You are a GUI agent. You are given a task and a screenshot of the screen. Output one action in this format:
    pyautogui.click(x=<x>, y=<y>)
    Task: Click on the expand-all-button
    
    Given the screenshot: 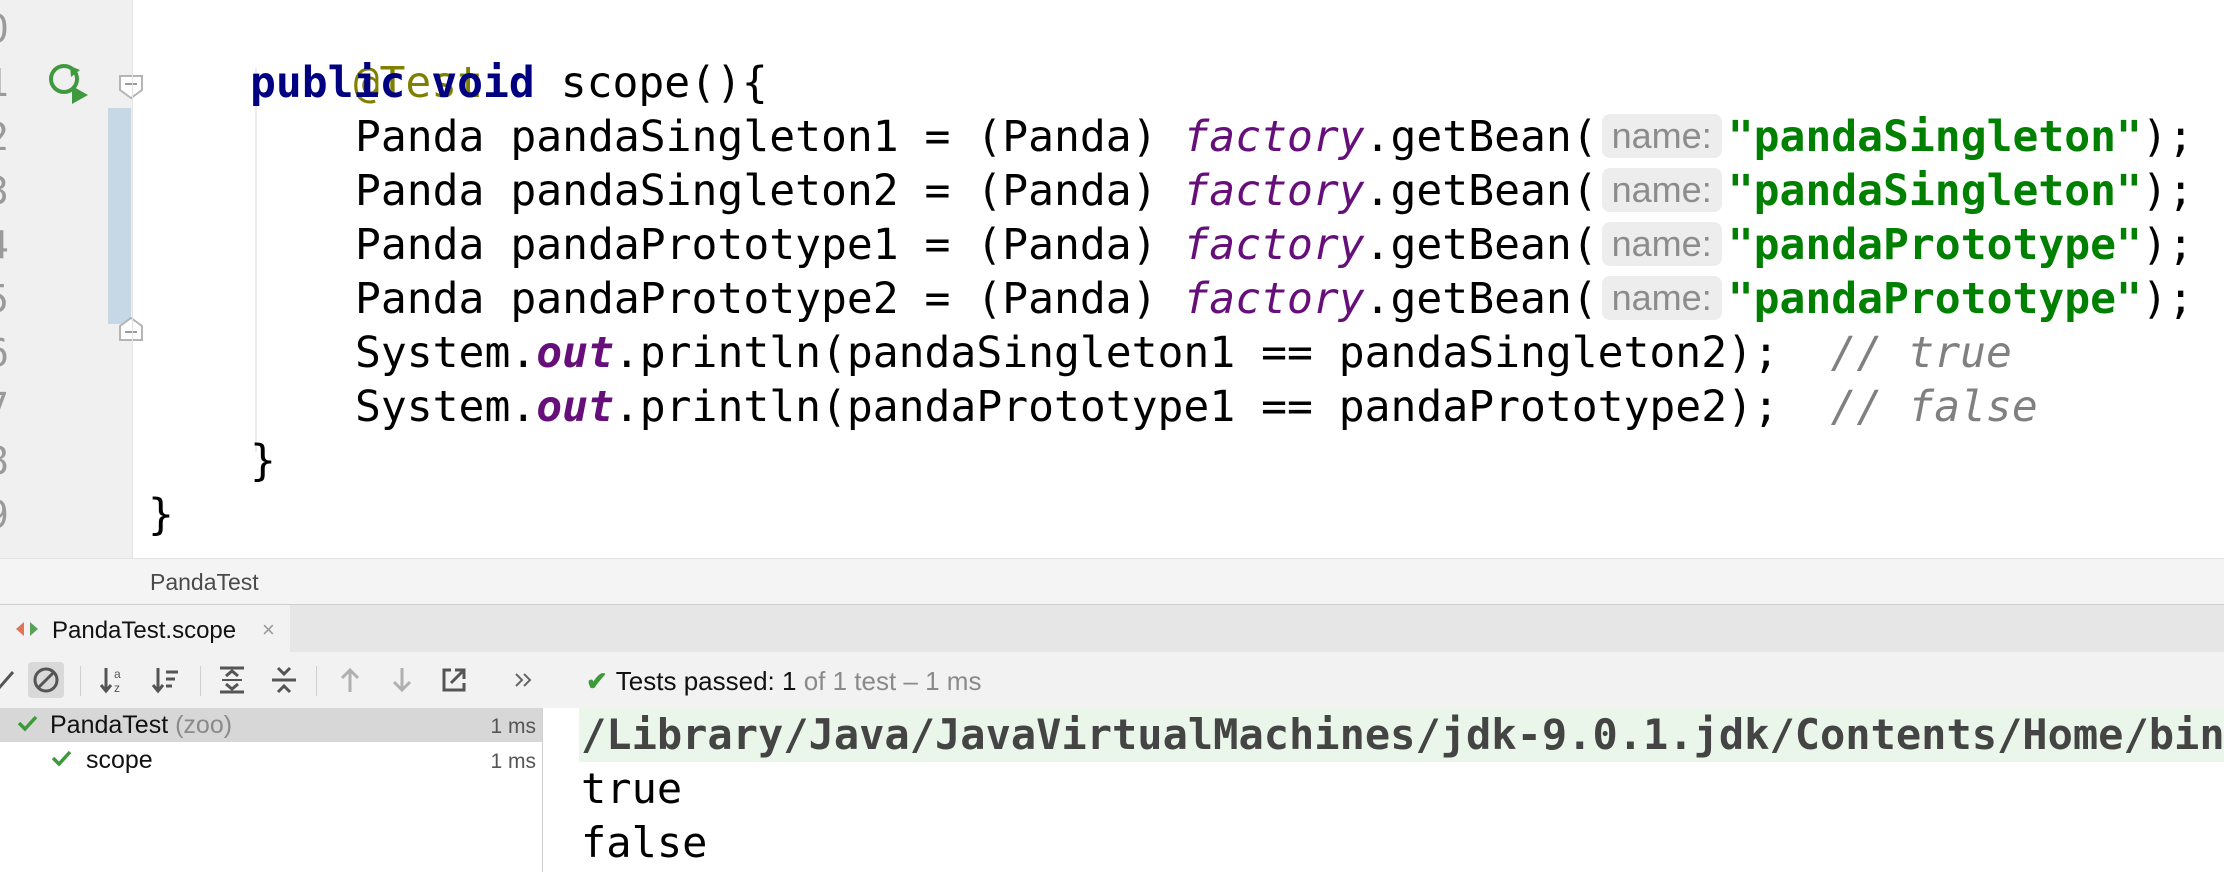 What is the action you would take?
    pyautogui.click(x=232, y=680)
    